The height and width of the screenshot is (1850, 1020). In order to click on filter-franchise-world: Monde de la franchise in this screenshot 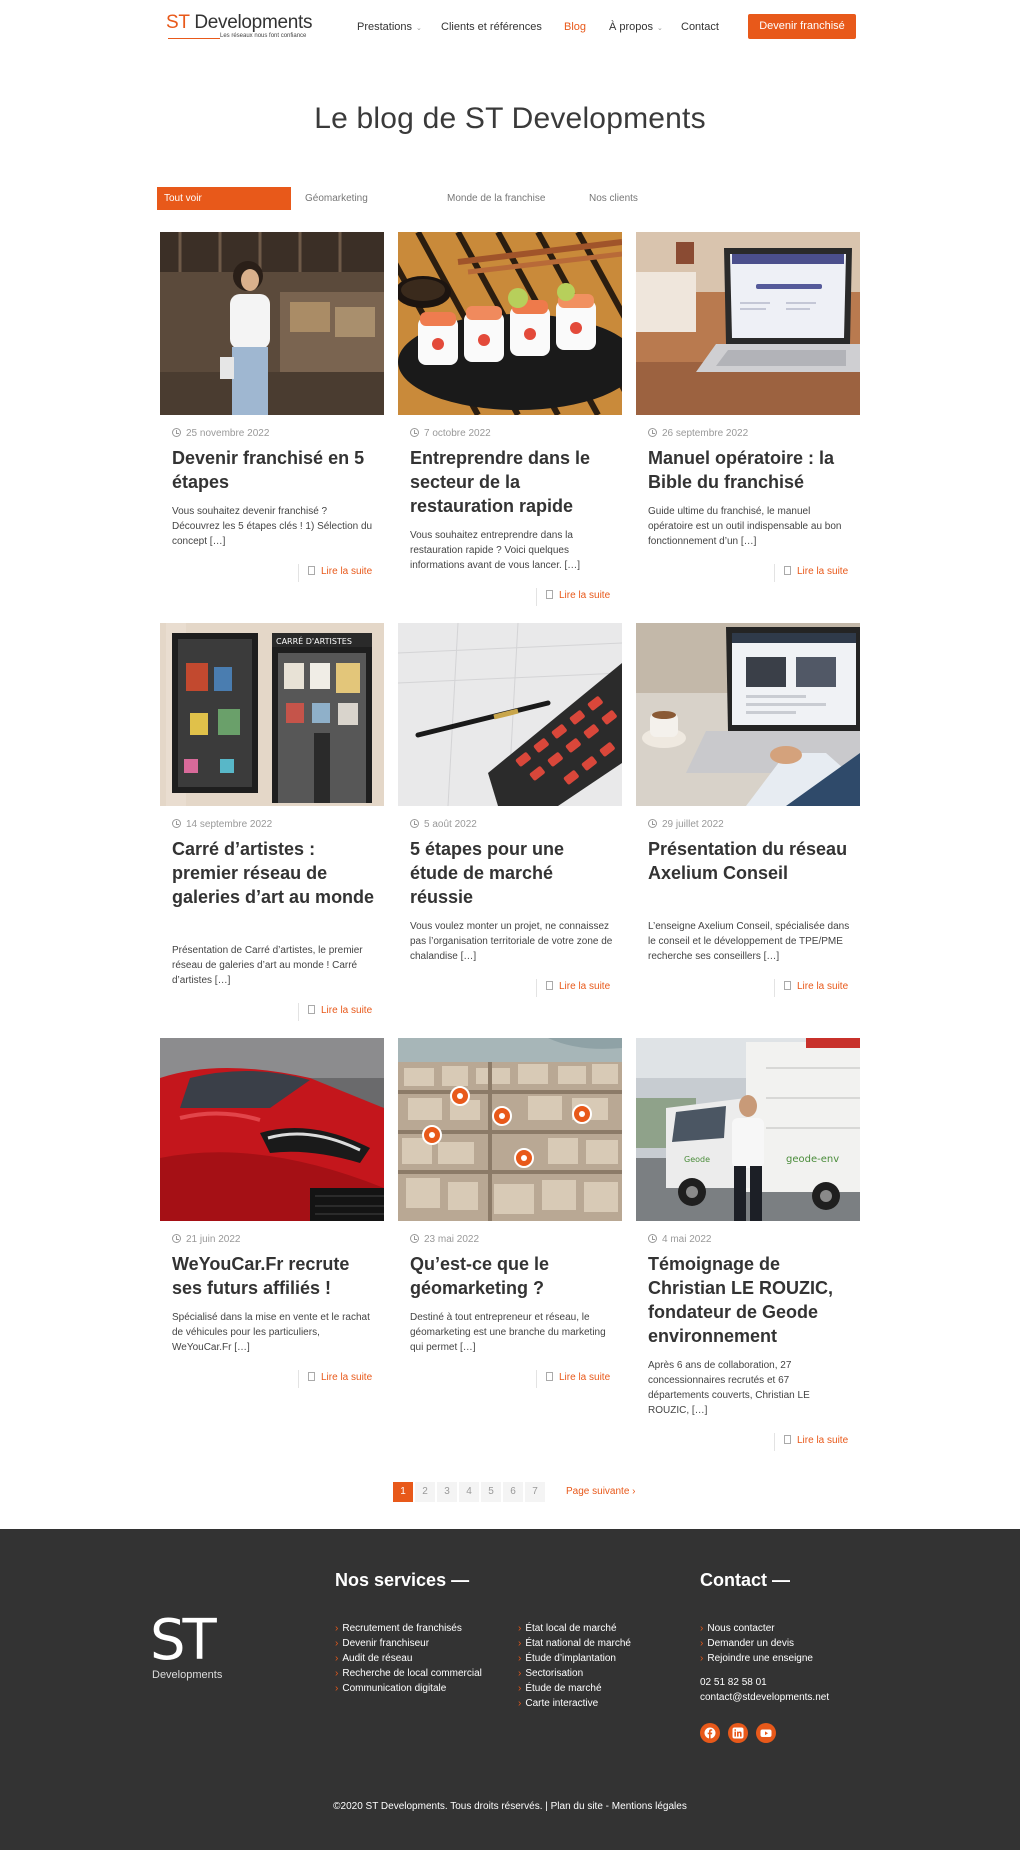, I will do `click(496, 198)`.